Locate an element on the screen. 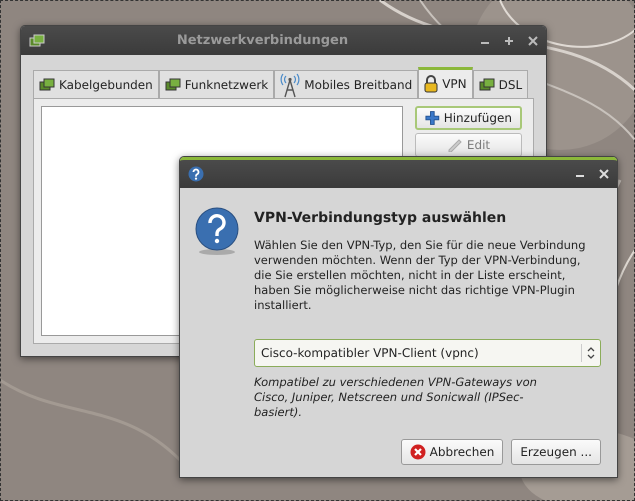  vpn-type-dropdown: Cisco-kompatibler VPN-Client (vpnc) is located at coordinates (427, 353).